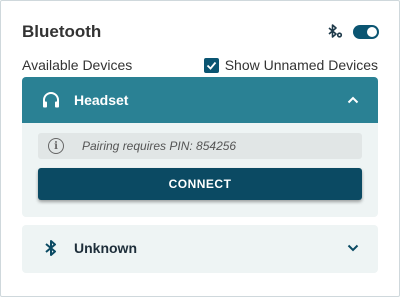 The height and width of the screenshot is (297, 400). I want to click on bluetooth-settings-icon, so click(335, 32).